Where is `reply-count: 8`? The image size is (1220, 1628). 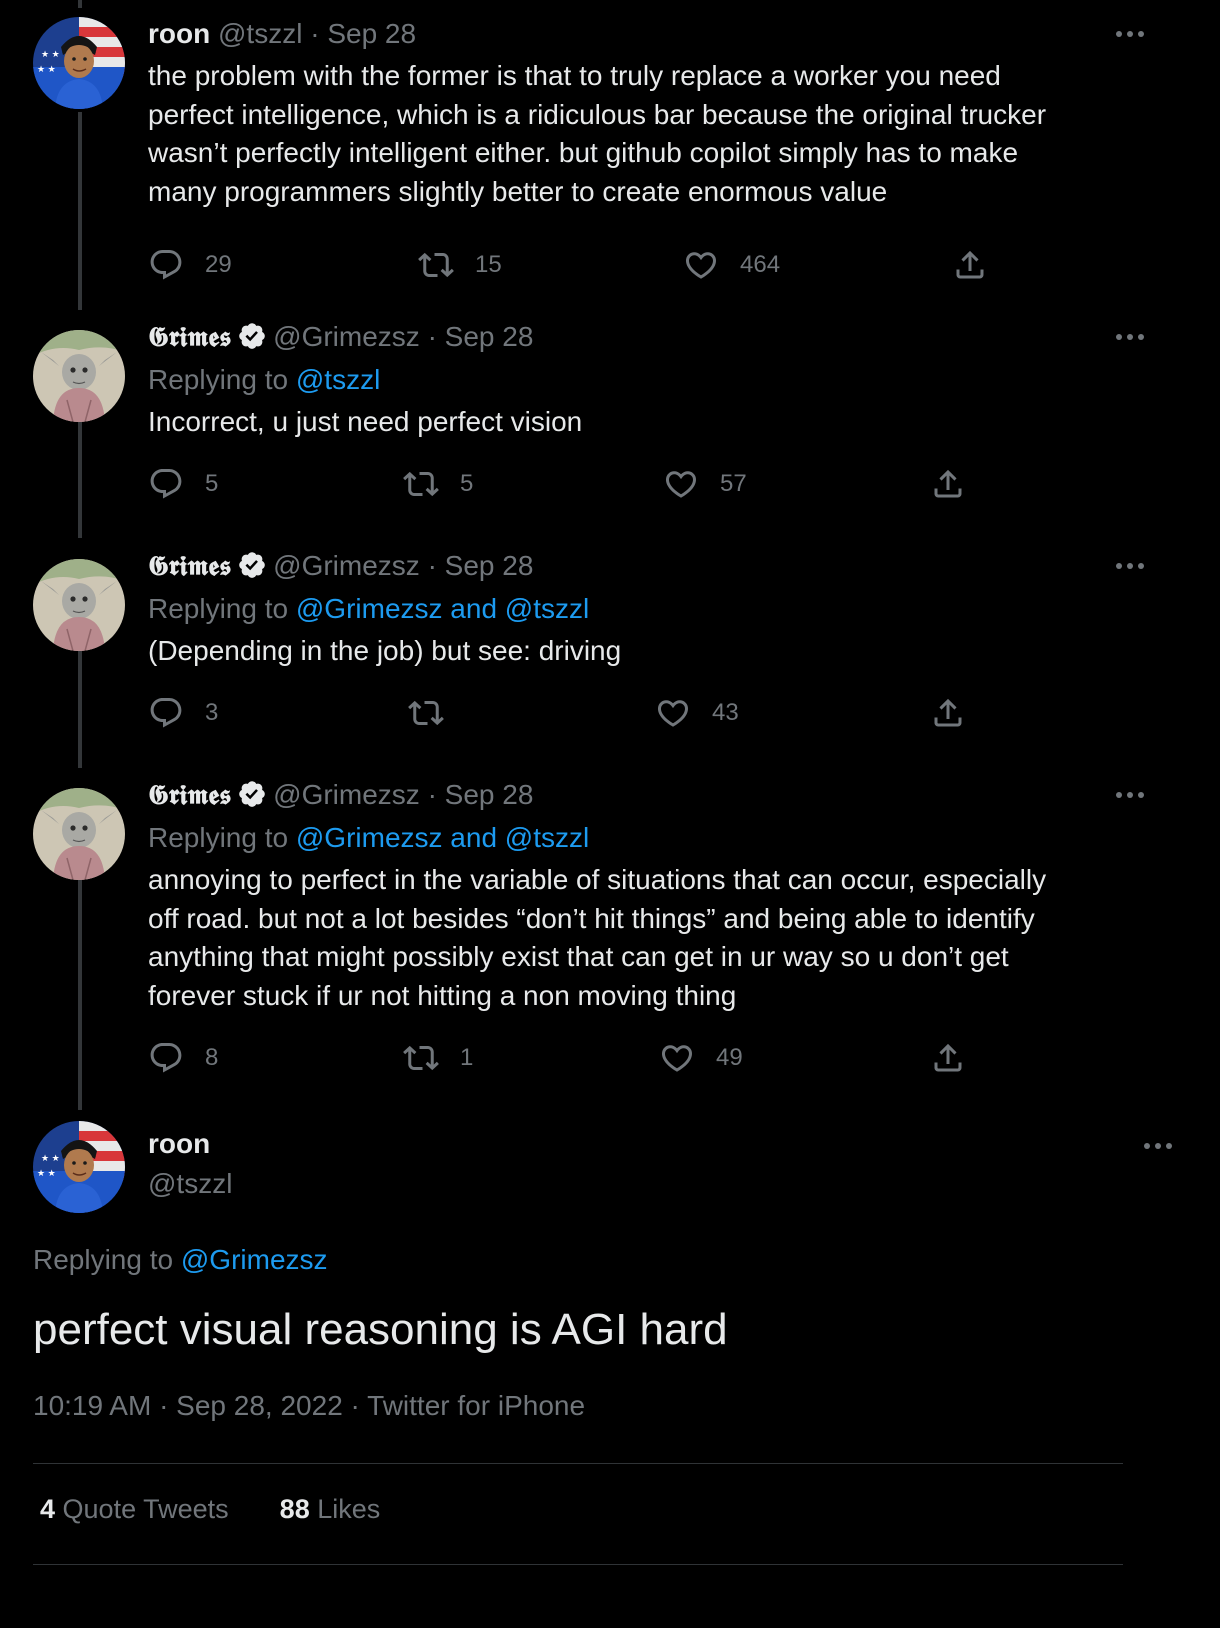
reply-count: 8 is located at coordinates (212, 1057).